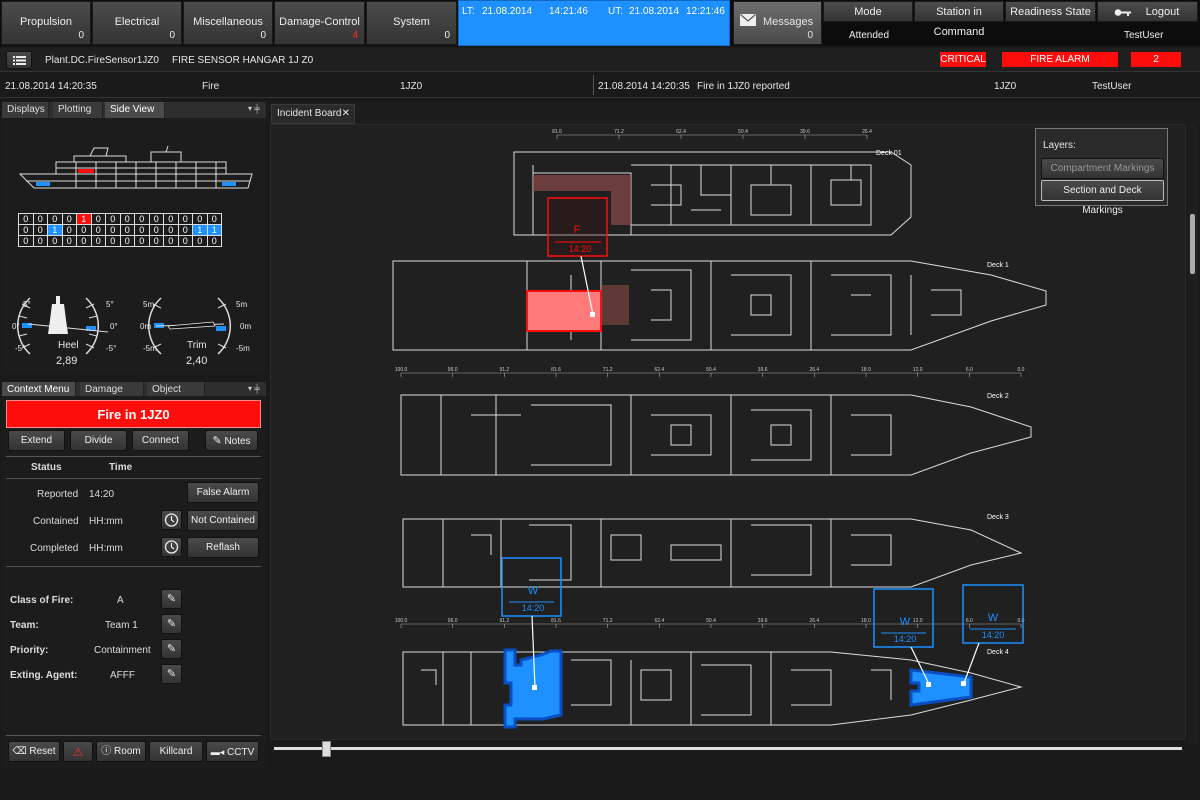 Image resolution: width=1200 pixels, height=800 pixels. I want to click on section-deck-markings-toggle: Section and Deck Markings, so click(1102, 198).